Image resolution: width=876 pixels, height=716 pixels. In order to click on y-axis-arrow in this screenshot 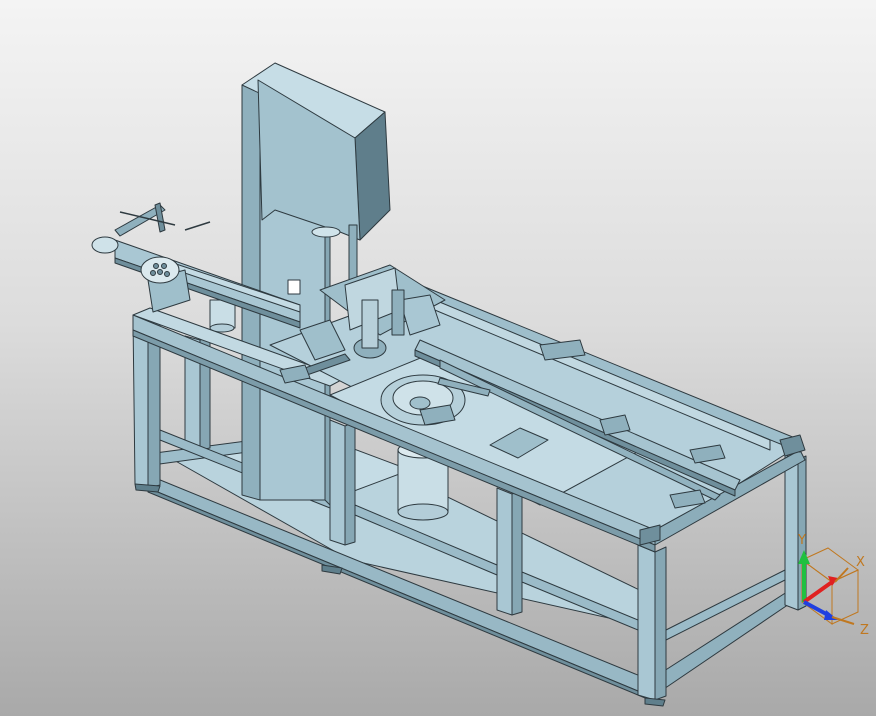, I will do `click(804, 576)`.